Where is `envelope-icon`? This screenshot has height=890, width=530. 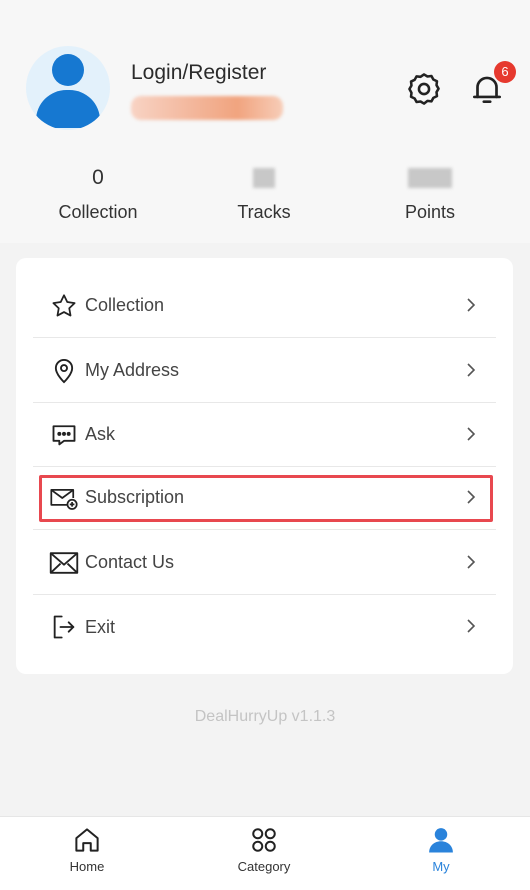
envelope-icon is located at coordinates (64, 563).